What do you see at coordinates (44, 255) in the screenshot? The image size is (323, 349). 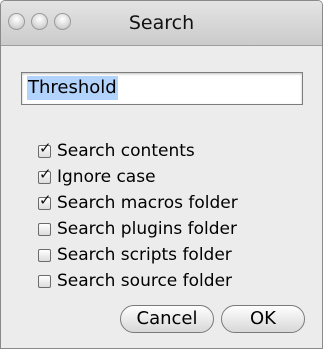 I see `search-scripts-folder-checkbox` at bounding box center [44, 255].